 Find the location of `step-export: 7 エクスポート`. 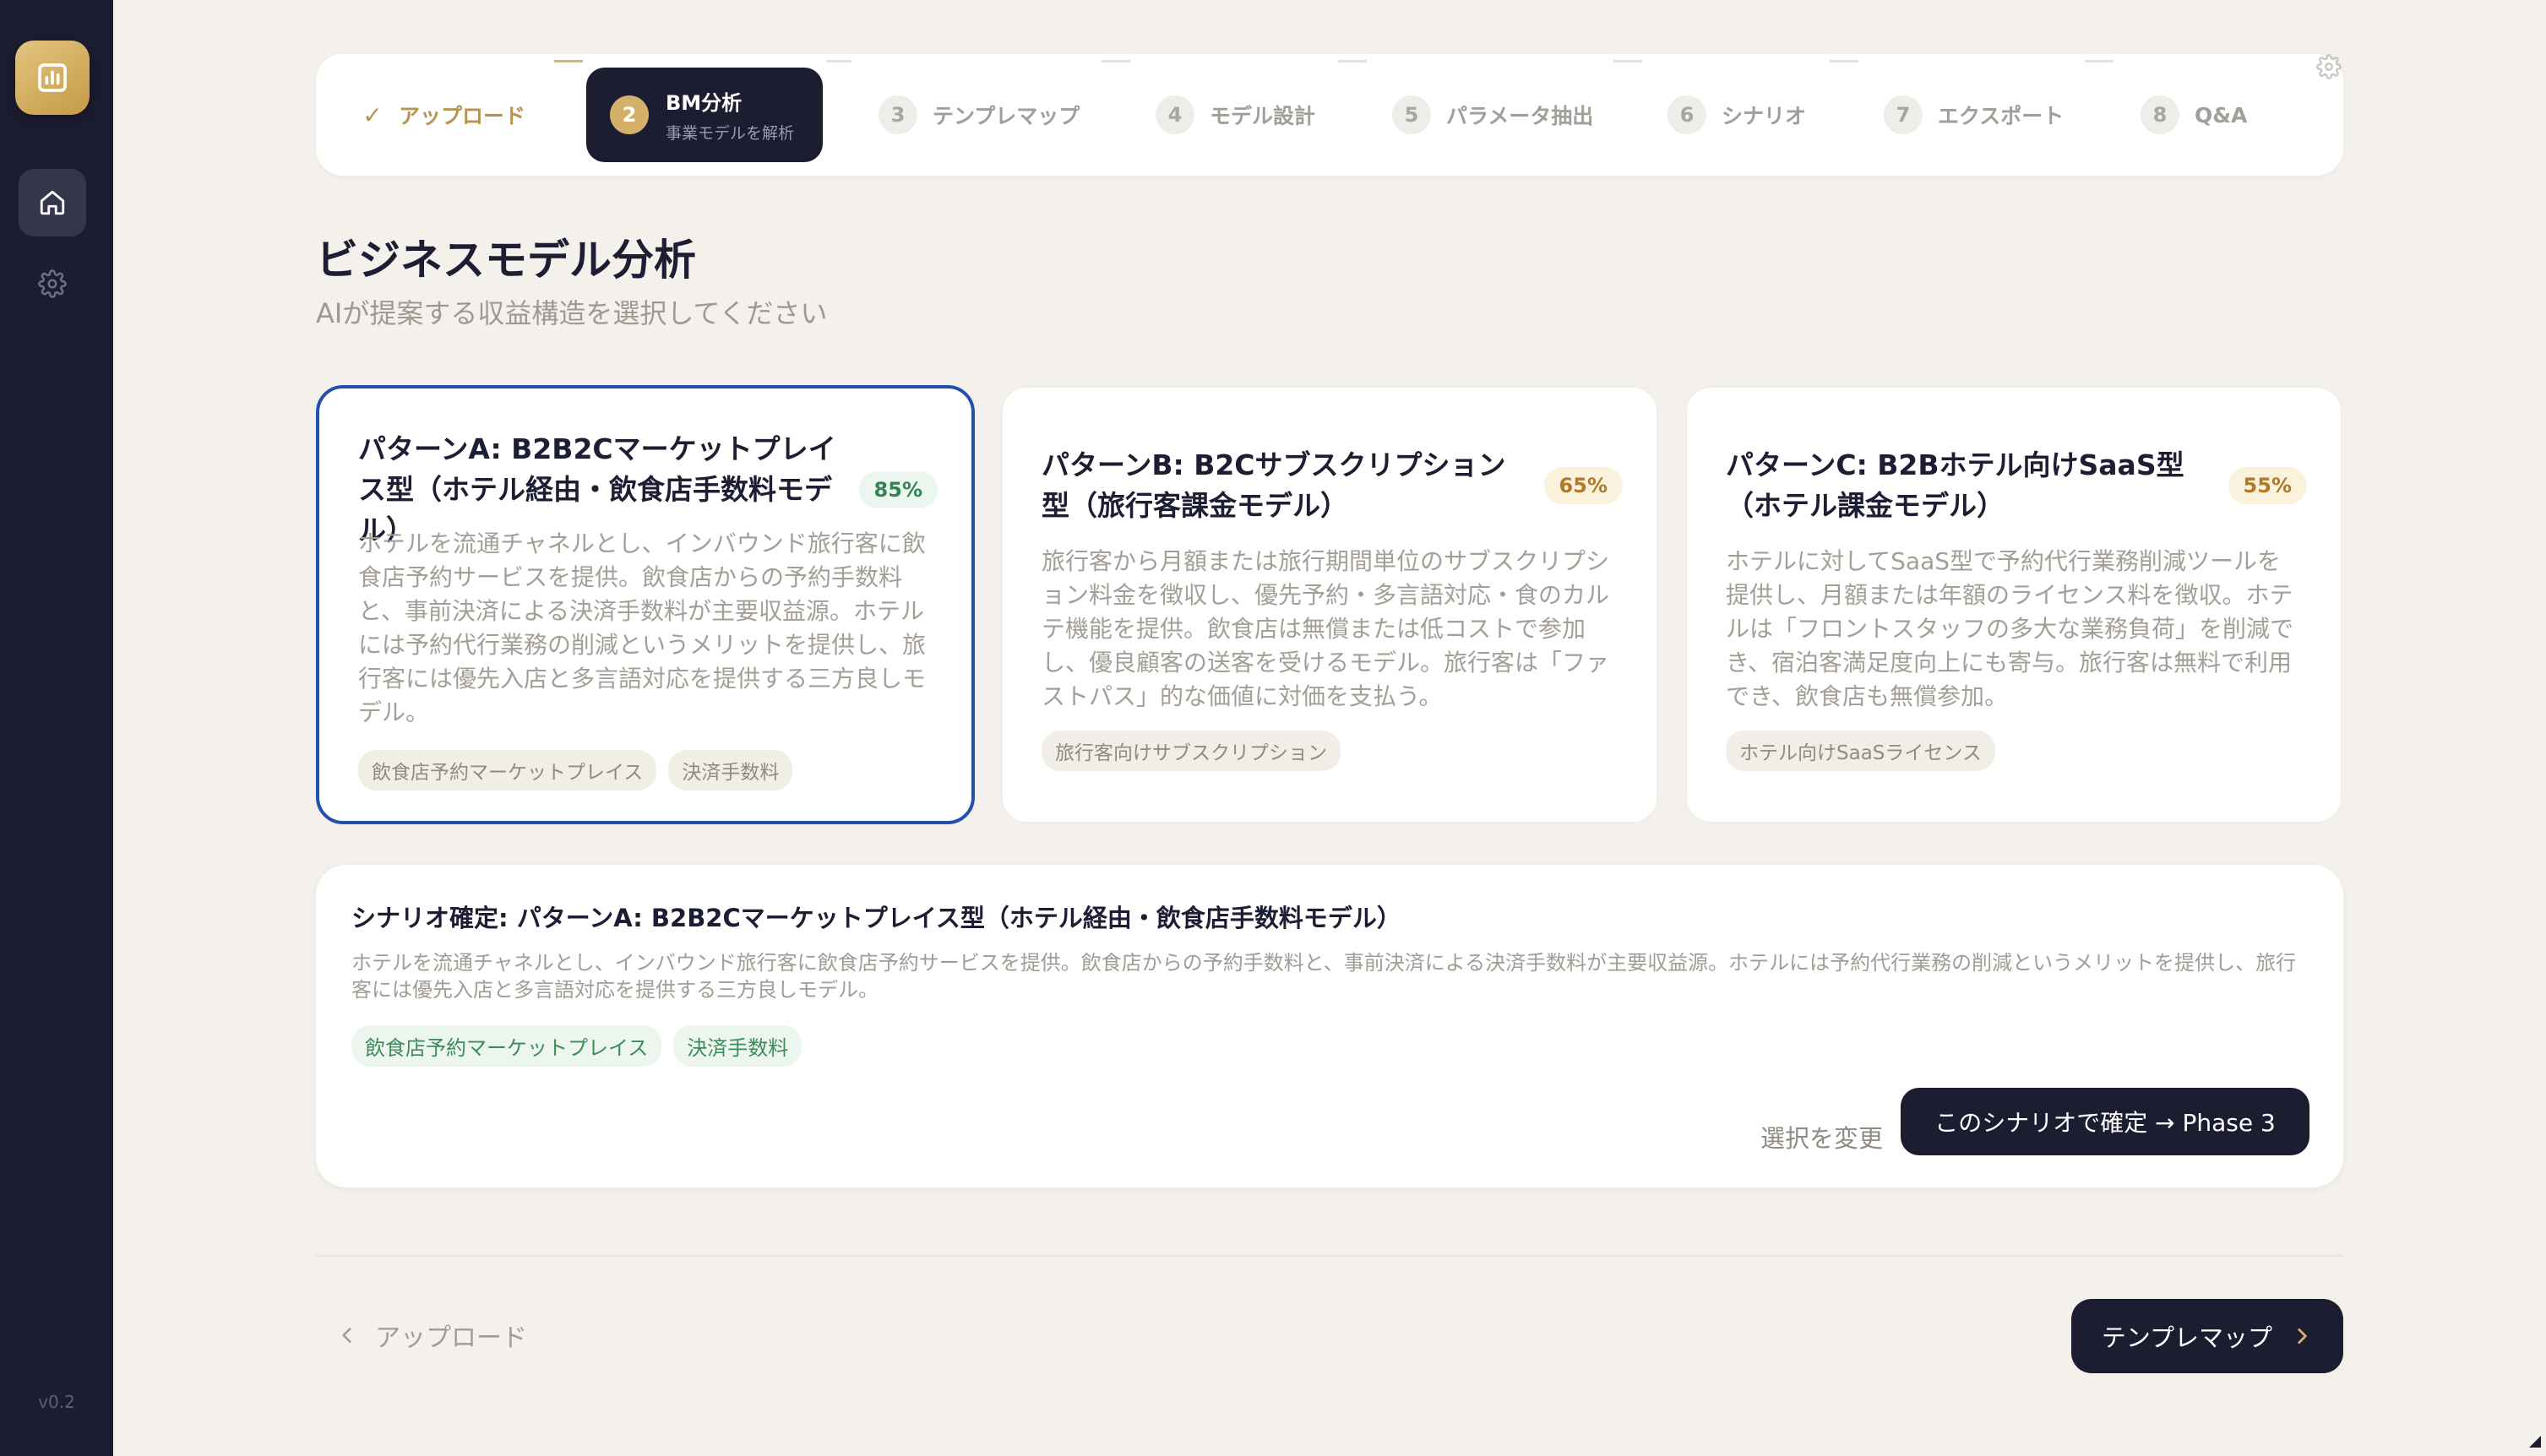

step-export: 7 エクスポート is located at coordinates (1974, 115).